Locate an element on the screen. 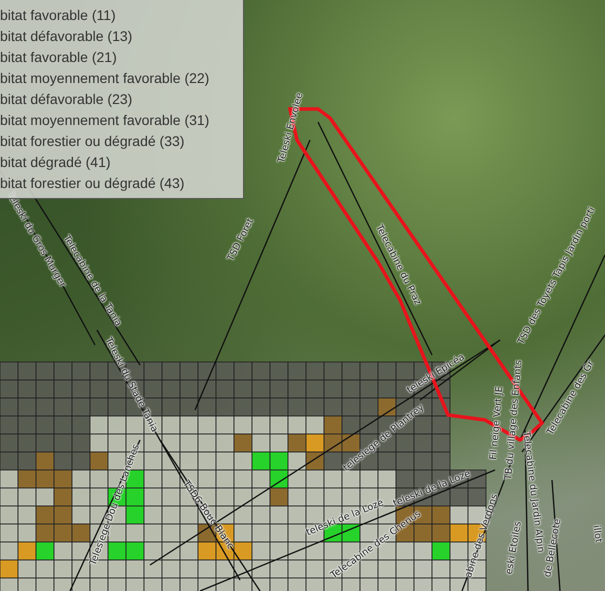 The height and width of the screenshot is (591, 605). lift-label: eski Etoiles is located at coordinates (514, 548).